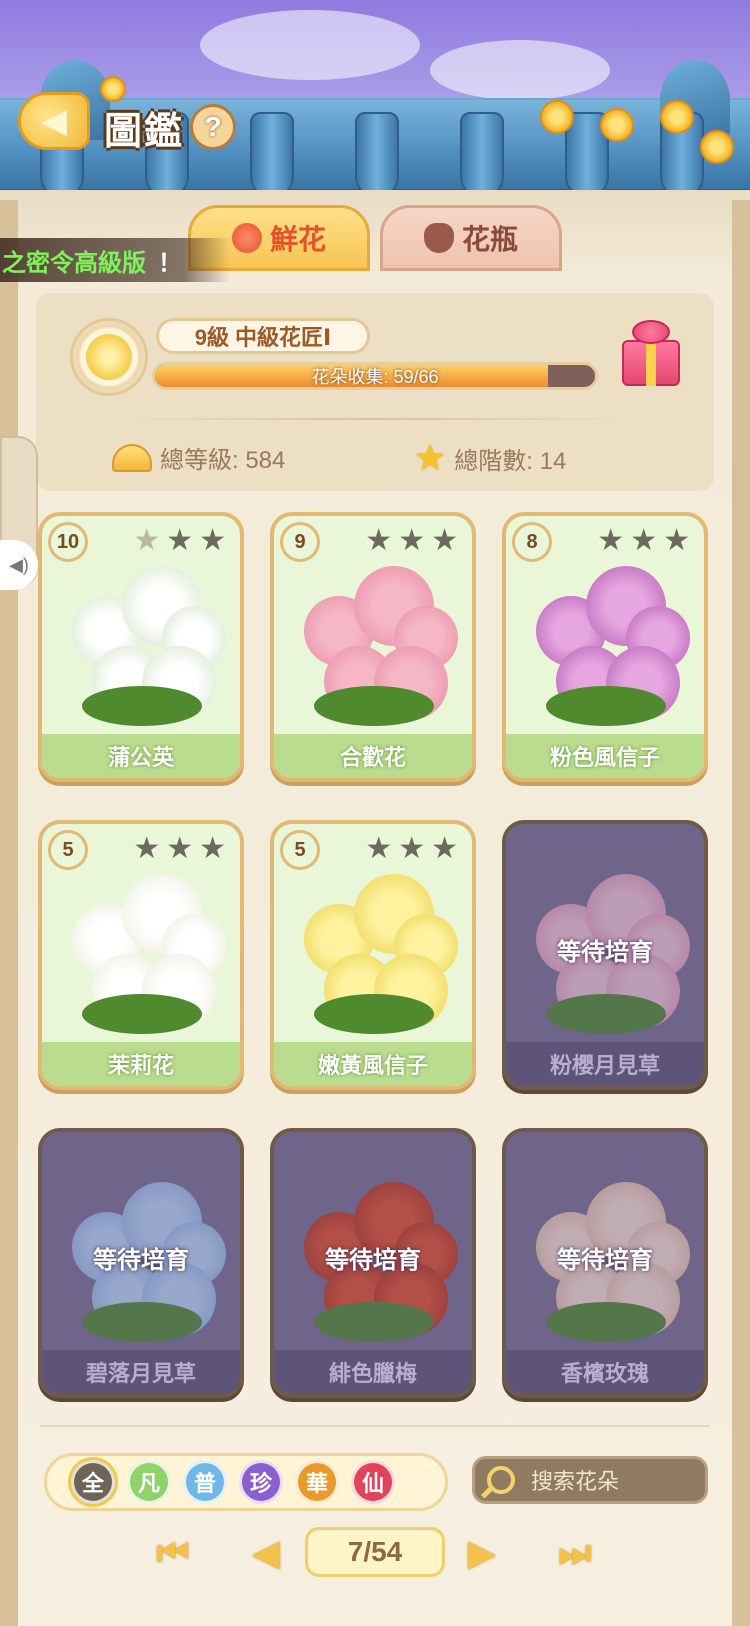 Image resolution: width=750 pixels, height=1626 pixels. Describe the element at coordinates (373, 1372) in the screenshot. I see `card-name: 緋色臘梅` at that location.